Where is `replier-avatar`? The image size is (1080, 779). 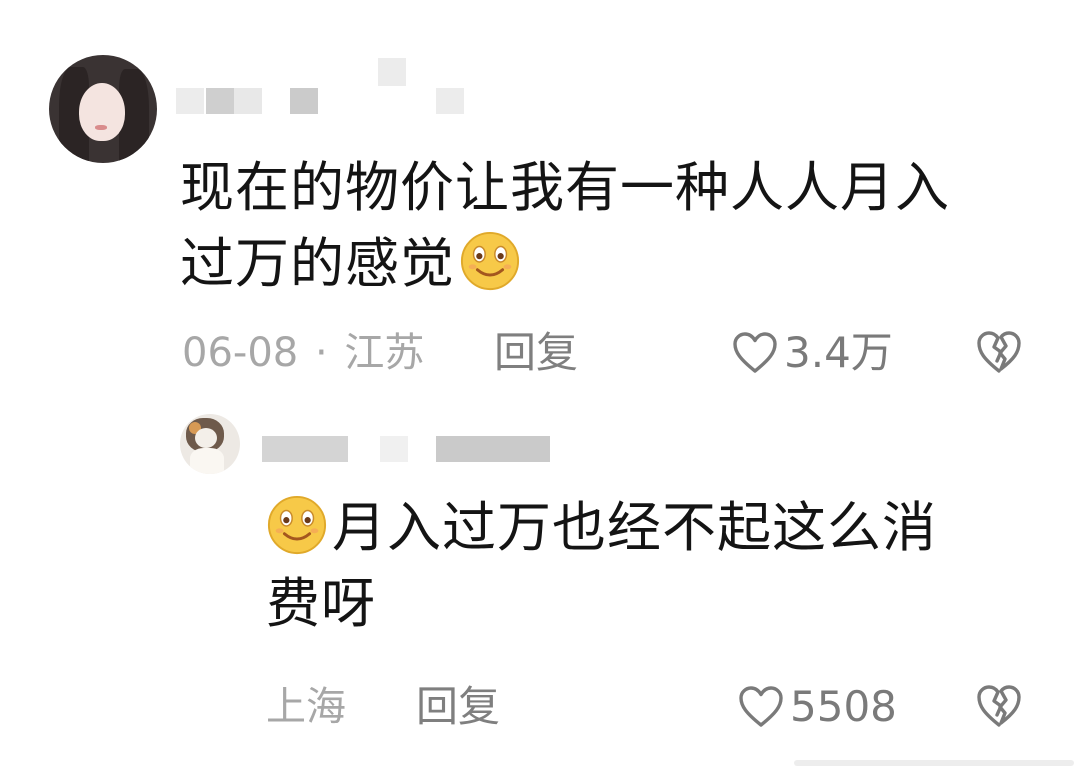
replier-avatar is located at coordinates (210, 444).